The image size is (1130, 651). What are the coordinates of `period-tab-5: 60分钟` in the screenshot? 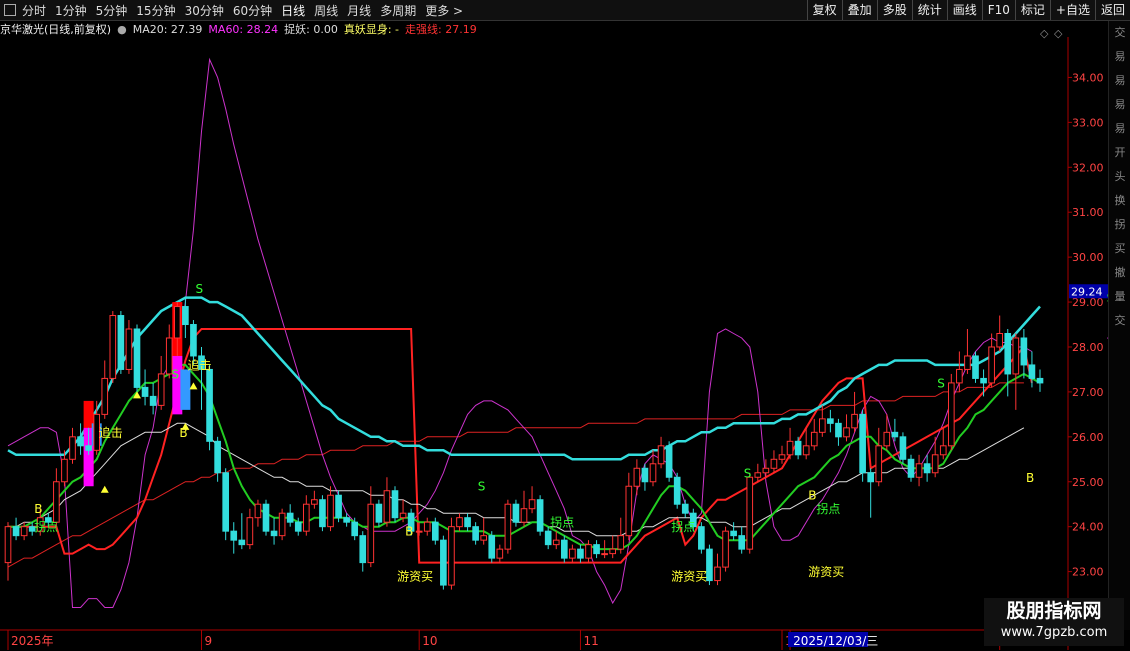 It's located at (252, 10).